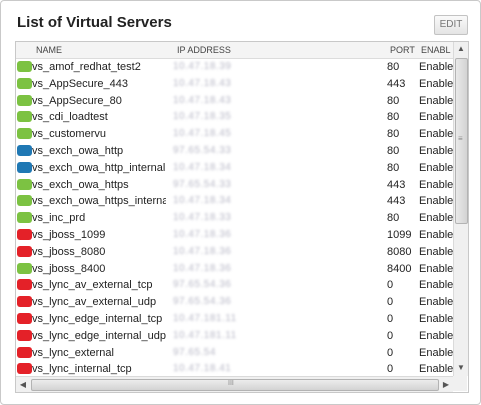 The height and width of the screenshot is (405, 481). I want to click on horizontal-scrollbar: ◀ III ▶, so click(234, 384).